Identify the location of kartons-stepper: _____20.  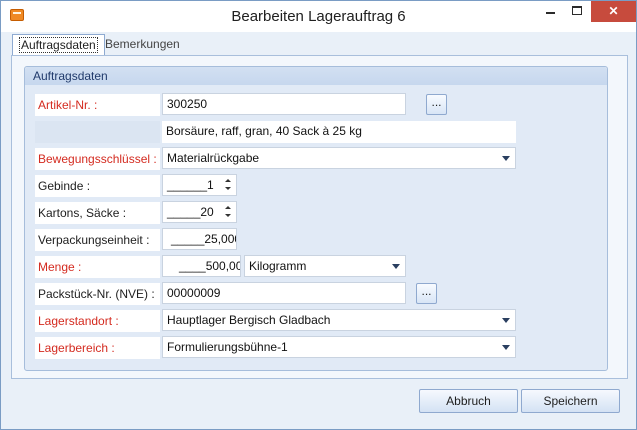
(199, 212).